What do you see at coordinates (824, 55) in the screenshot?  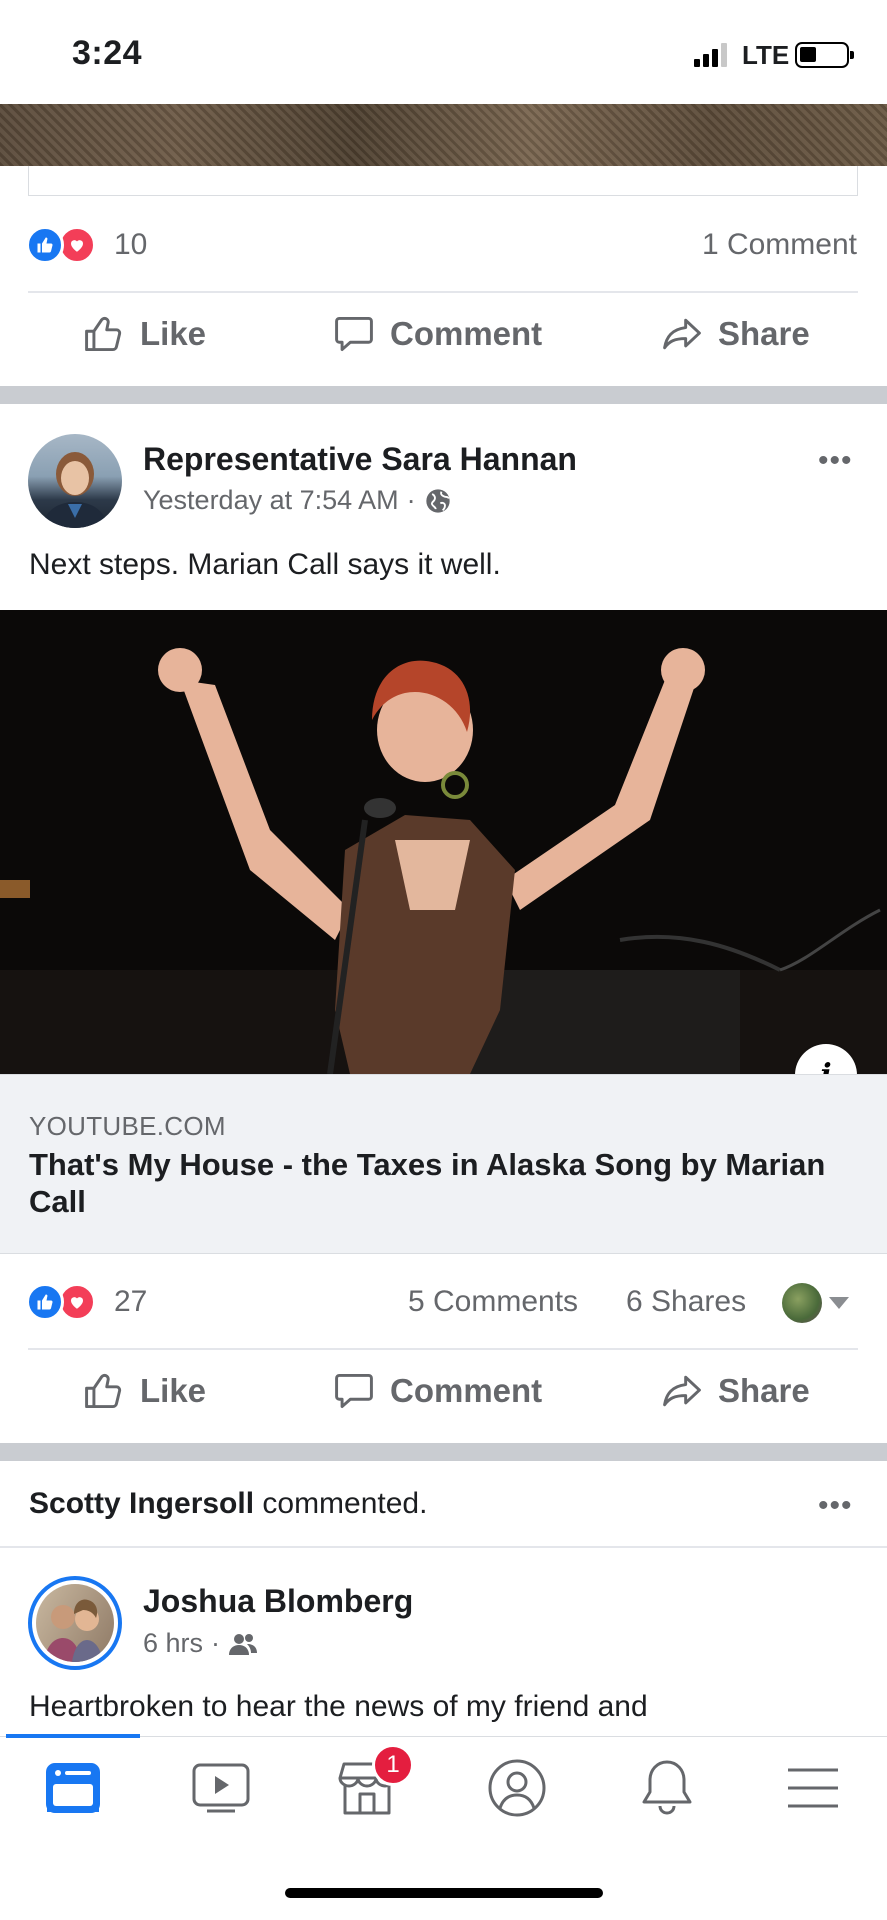 I see `battery-icon` at bounding box center [824, 55].